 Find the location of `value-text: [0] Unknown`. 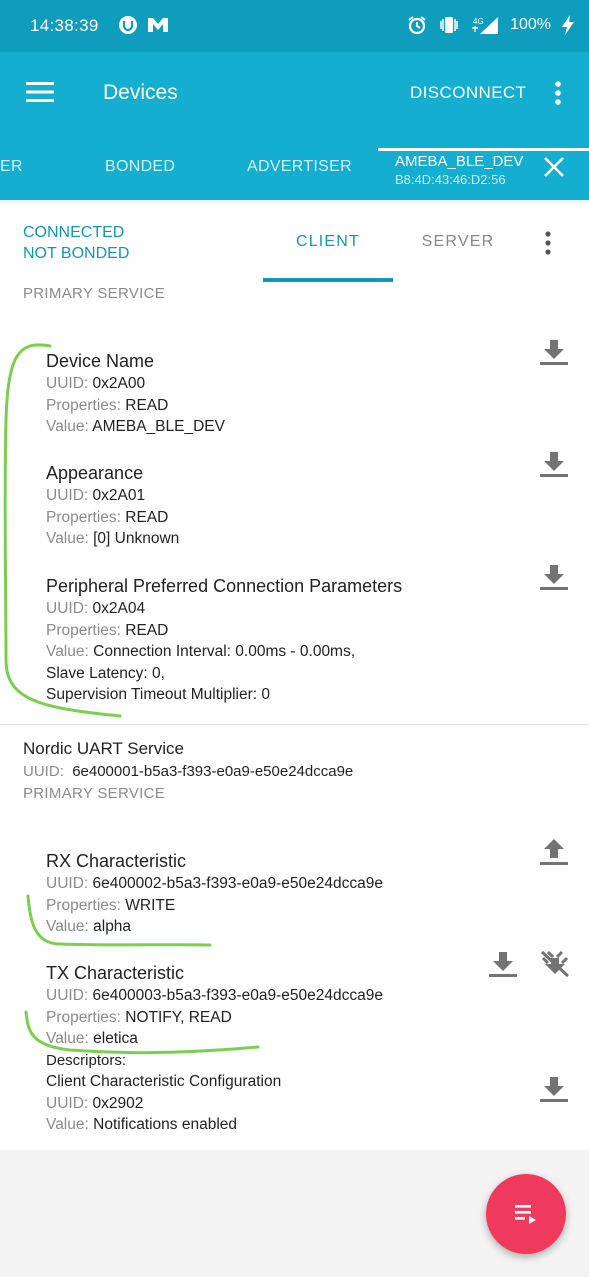

value-text: [0] Unknown is located at coordinates (136, 538).